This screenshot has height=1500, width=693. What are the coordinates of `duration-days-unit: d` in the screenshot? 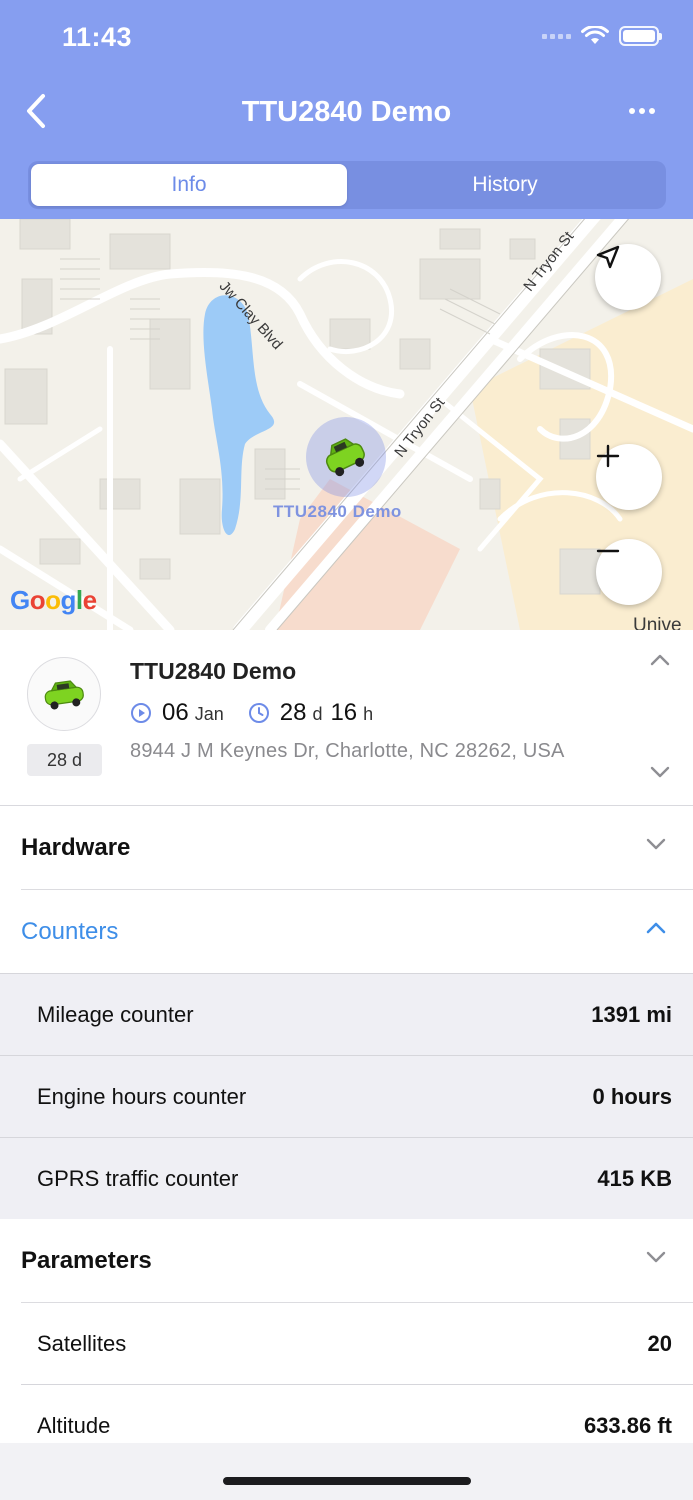 It's located at (317, 714).